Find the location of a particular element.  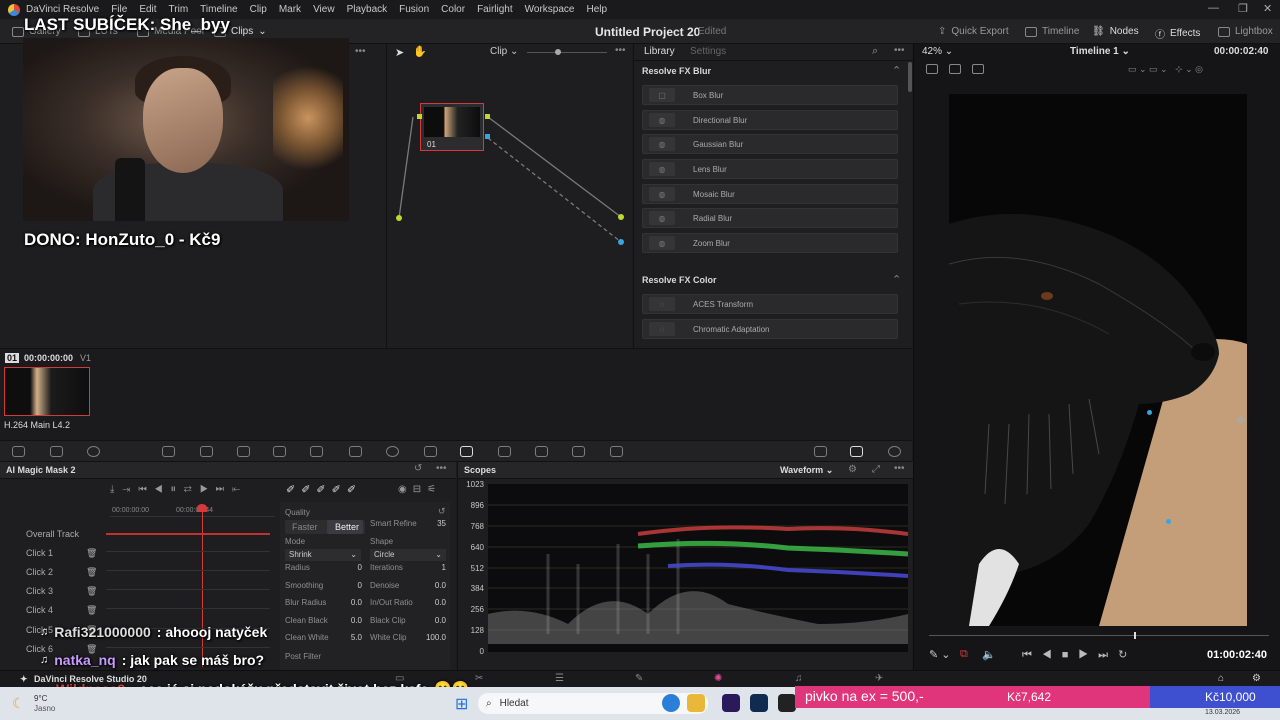

photoshop-icon is located at coordinates (759, 703).